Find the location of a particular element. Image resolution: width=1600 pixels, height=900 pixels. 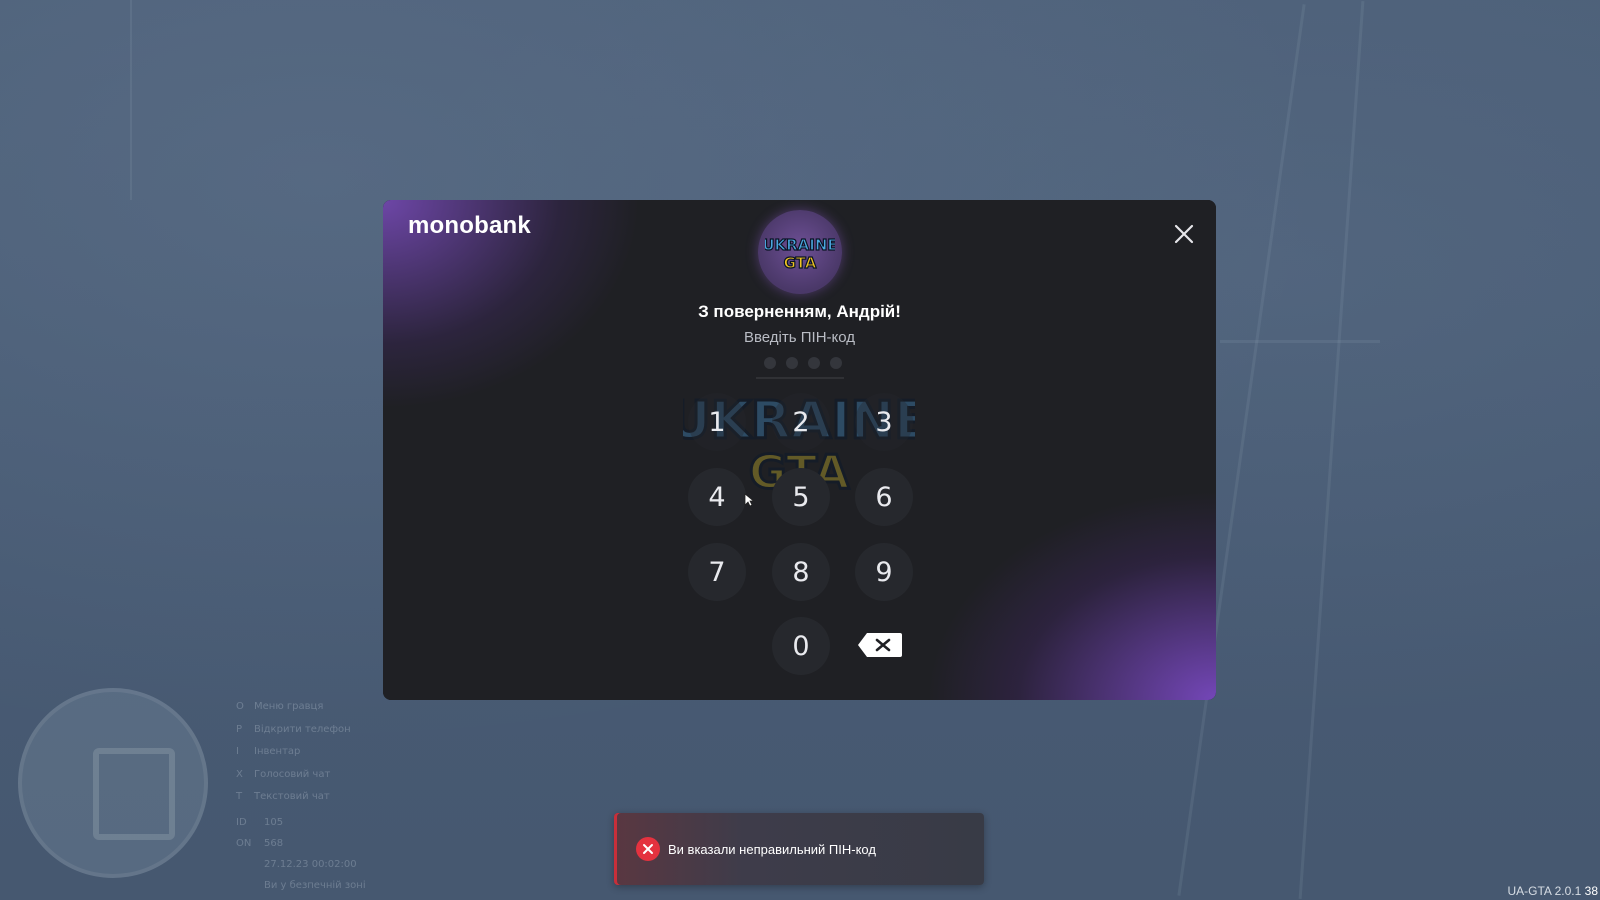

error-toast: Ви вказали неправильний ПІН-код is located at coordinates (799, 849).